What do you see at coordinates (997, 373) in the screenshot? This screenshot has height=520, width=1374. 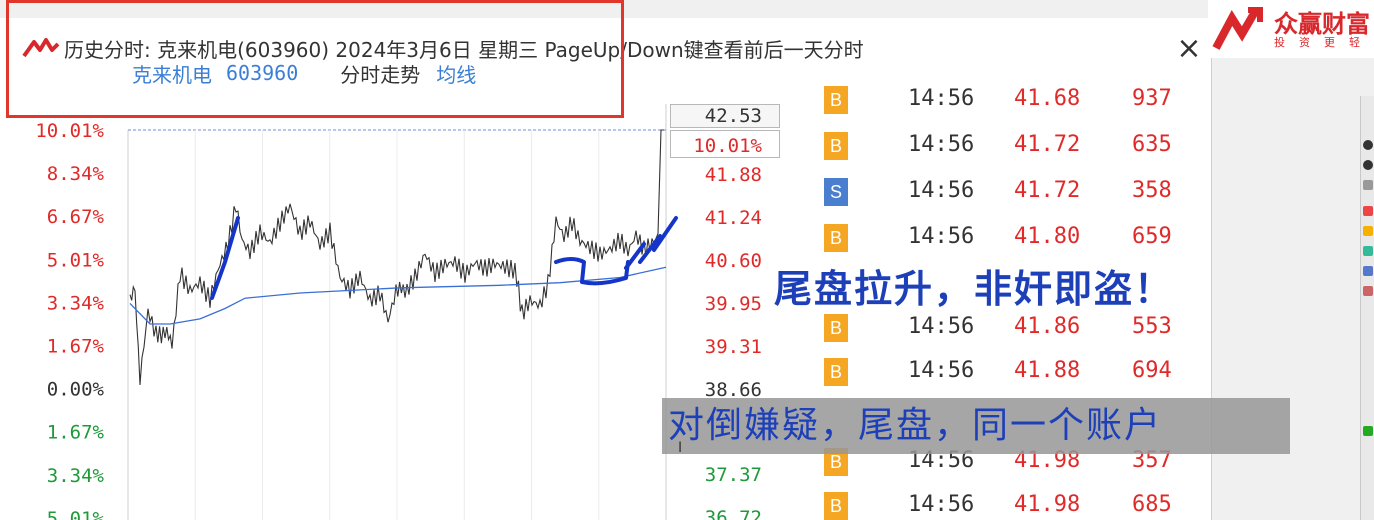 I see `trade-row: B 14:56 41.88 694` at bounding box center [997, 373].